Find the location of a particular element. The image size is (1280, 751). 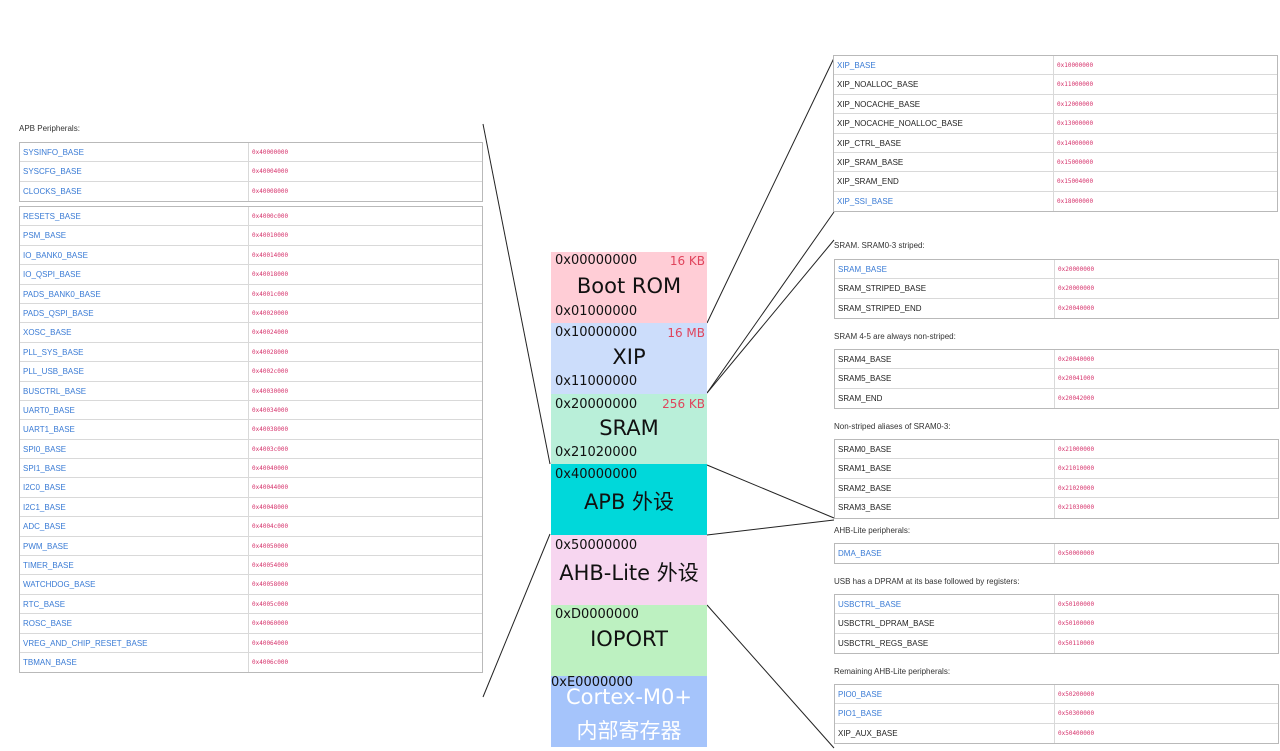

table-row: PLL_SYS_BASE 0x40028000 is located at coordinates (251, 352).